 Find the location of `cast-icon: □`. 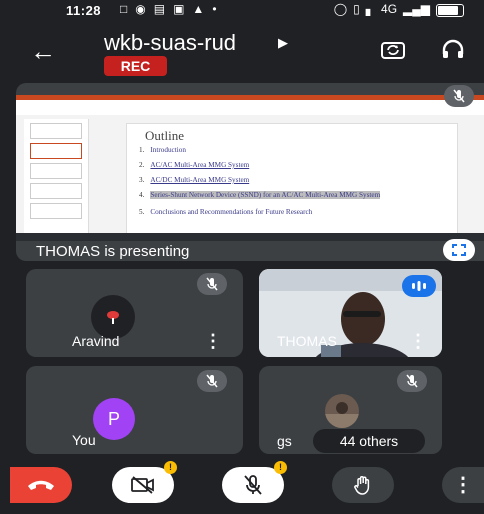

cast-icon: □ is located at coordinates (124, 9).